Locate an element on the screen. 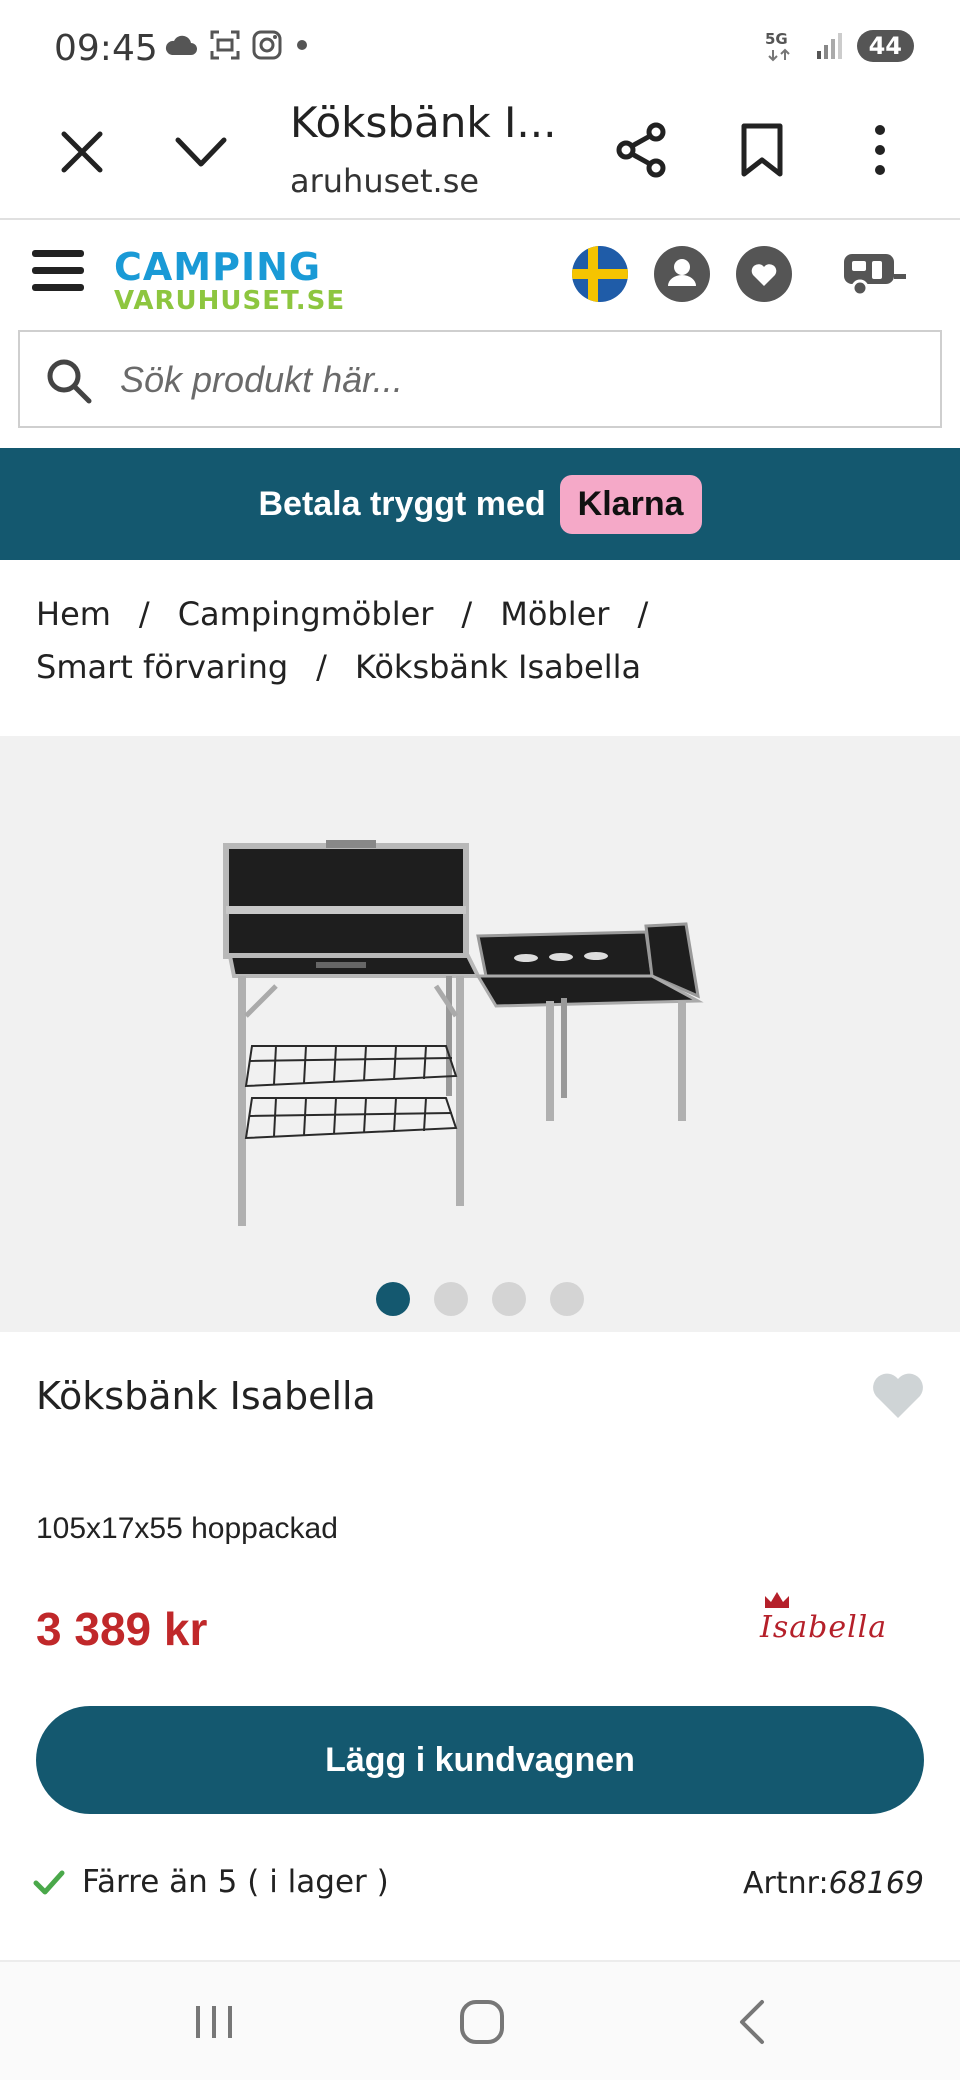  check-icon is located at coordinates (49, 1882).